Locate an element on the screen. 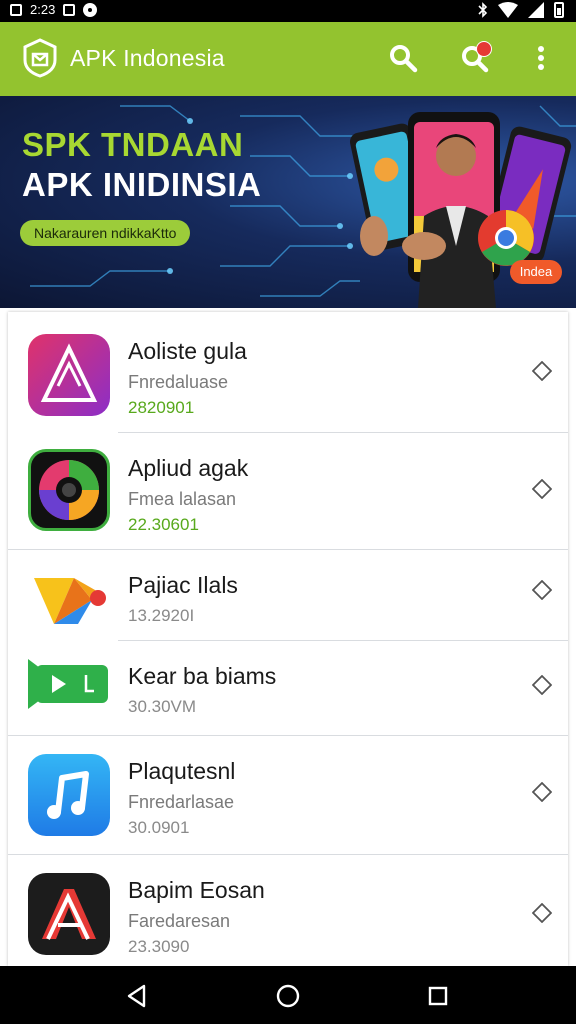 This screenshot has height=1024, width=576. app-title: APK Indonesia is located at coordinates (147, 58).